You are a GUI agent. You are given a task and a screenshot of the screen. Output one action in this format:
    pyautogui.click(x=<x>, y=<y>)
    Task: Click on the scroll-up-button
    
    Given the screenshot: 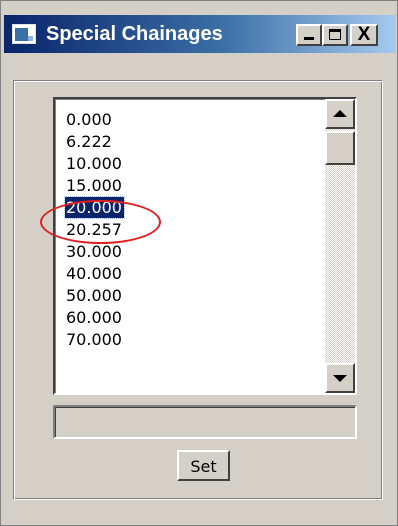 What is the action you would take?
    pyautogui.click(x=340, y=114)
    